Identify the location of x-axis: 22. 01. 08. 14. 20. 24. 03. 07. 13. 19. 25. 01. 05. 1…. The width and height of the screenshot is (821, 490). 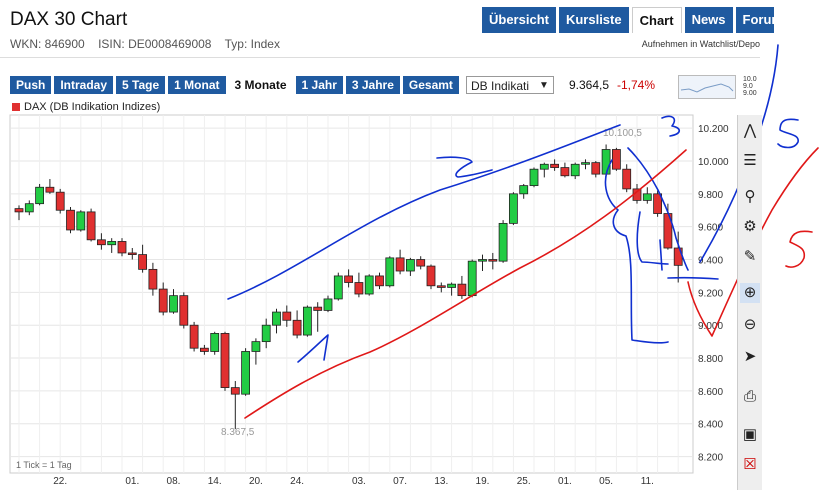
(353, 481).